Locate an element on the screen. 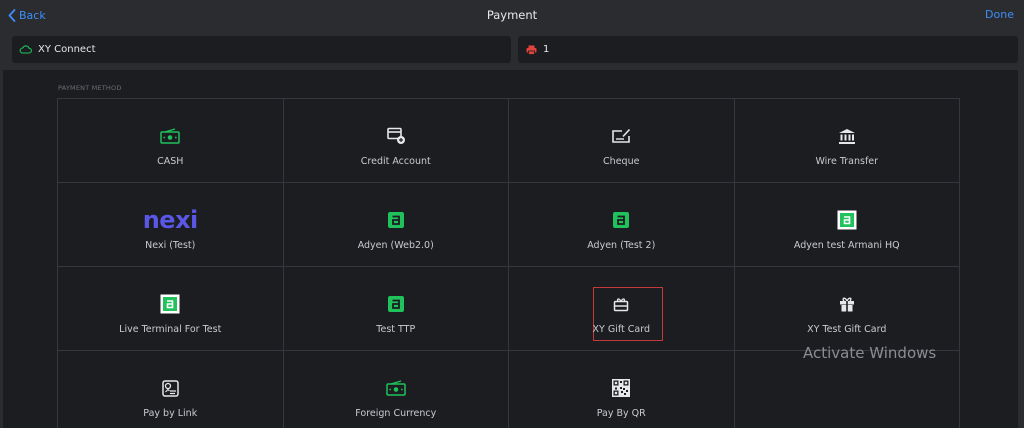 This screenshot has height=428, width=1024. gift-card-icon is located at coordinates (621, 304).